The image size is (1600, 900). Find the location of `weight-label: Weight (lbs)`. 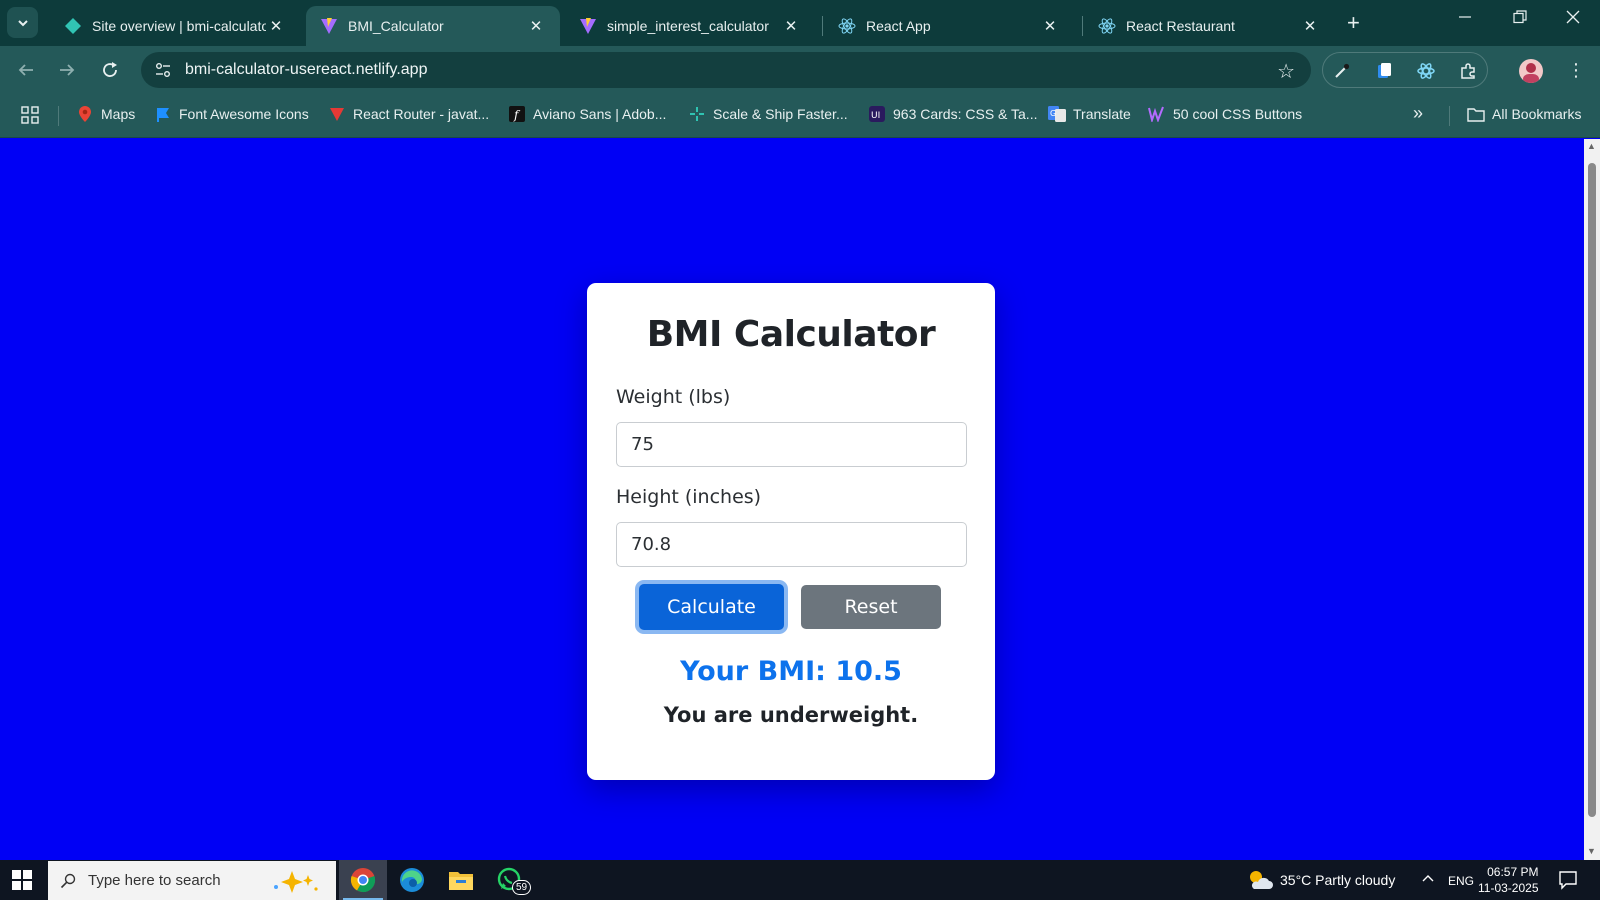

weight-label: Weight (lbs) is located at coordinates (673, 397).